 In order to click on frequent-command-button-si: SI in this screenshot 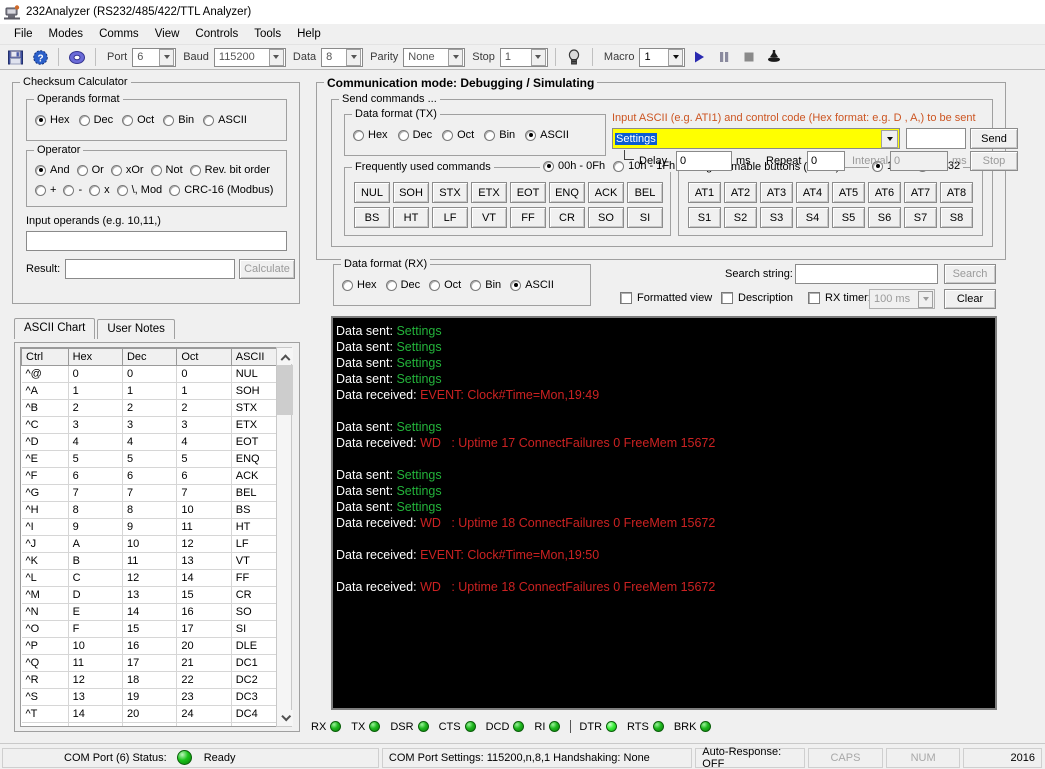, I will do `click(645, 217)`.